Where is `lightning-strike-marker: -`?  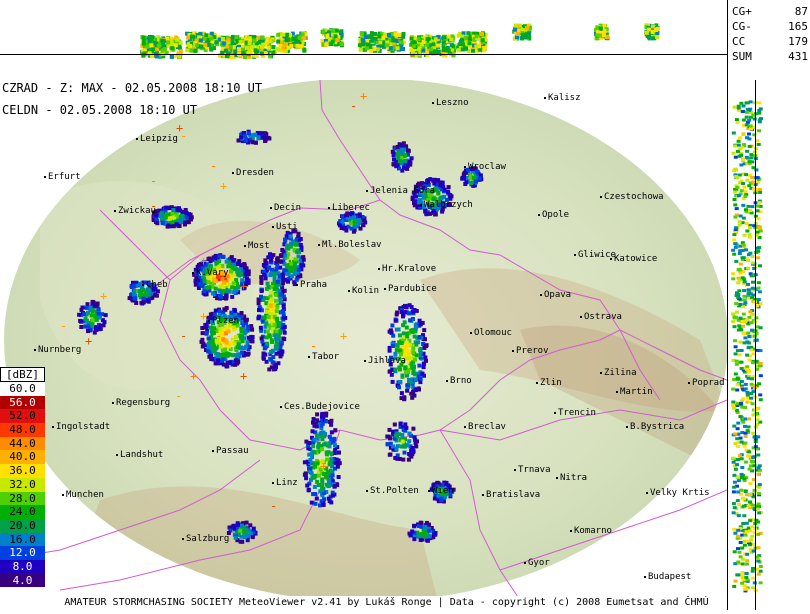 lightning-strike-marker: - is located at coordinates (218, 336).